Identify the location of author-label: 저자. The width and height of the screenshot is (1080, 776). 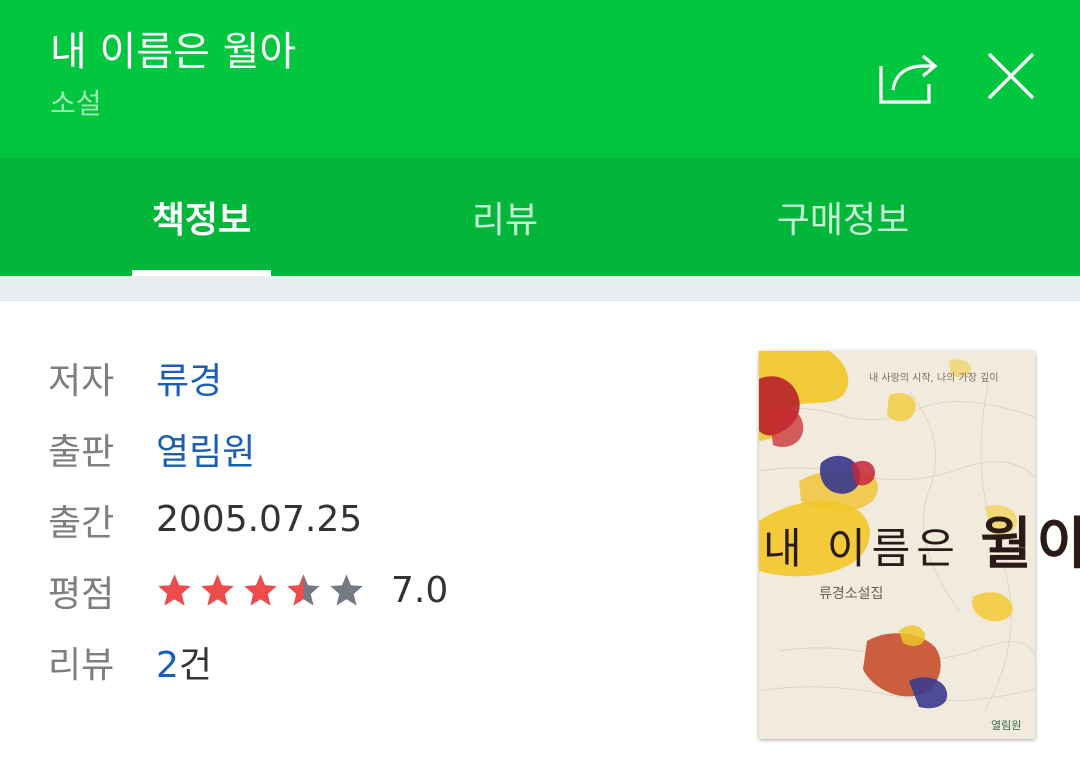
(81, 381).